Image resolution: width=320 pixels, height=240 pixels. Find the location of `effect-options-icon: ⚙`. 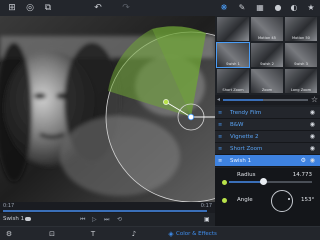

effect-options-icon: ⚙ is located at coordinates (303, 160).